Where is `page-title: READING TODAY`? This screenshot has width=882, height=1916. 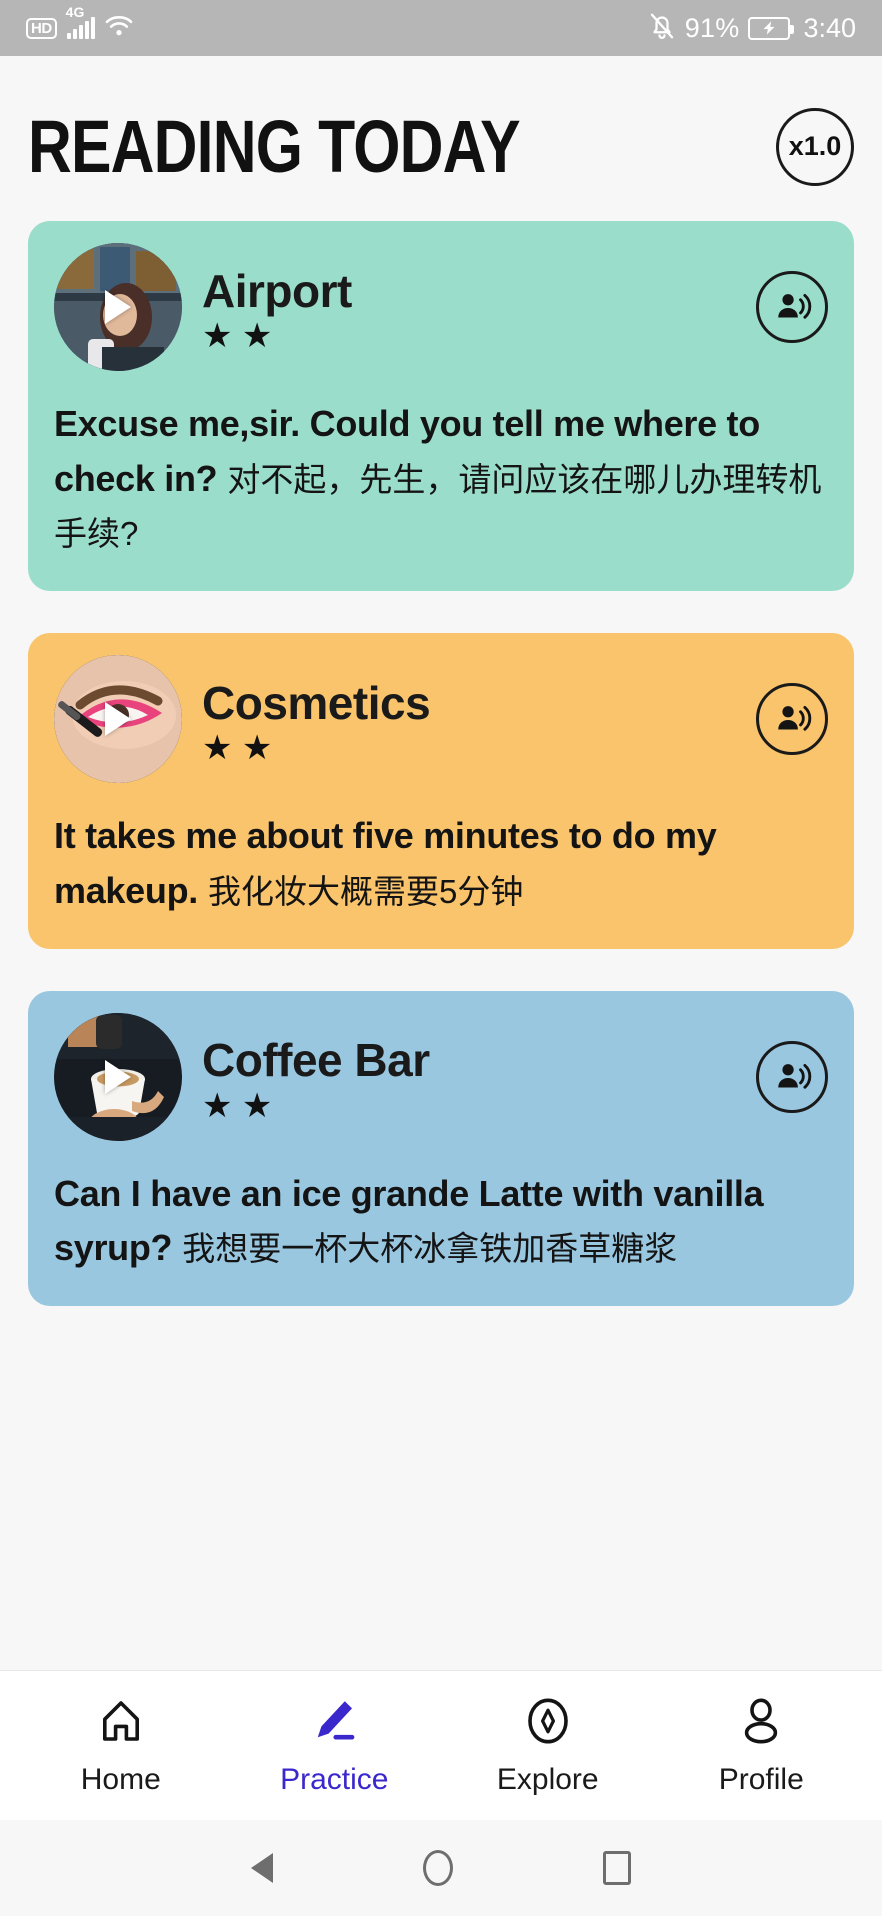 page-title: READING TODAY is located at coordinates (274, 146).